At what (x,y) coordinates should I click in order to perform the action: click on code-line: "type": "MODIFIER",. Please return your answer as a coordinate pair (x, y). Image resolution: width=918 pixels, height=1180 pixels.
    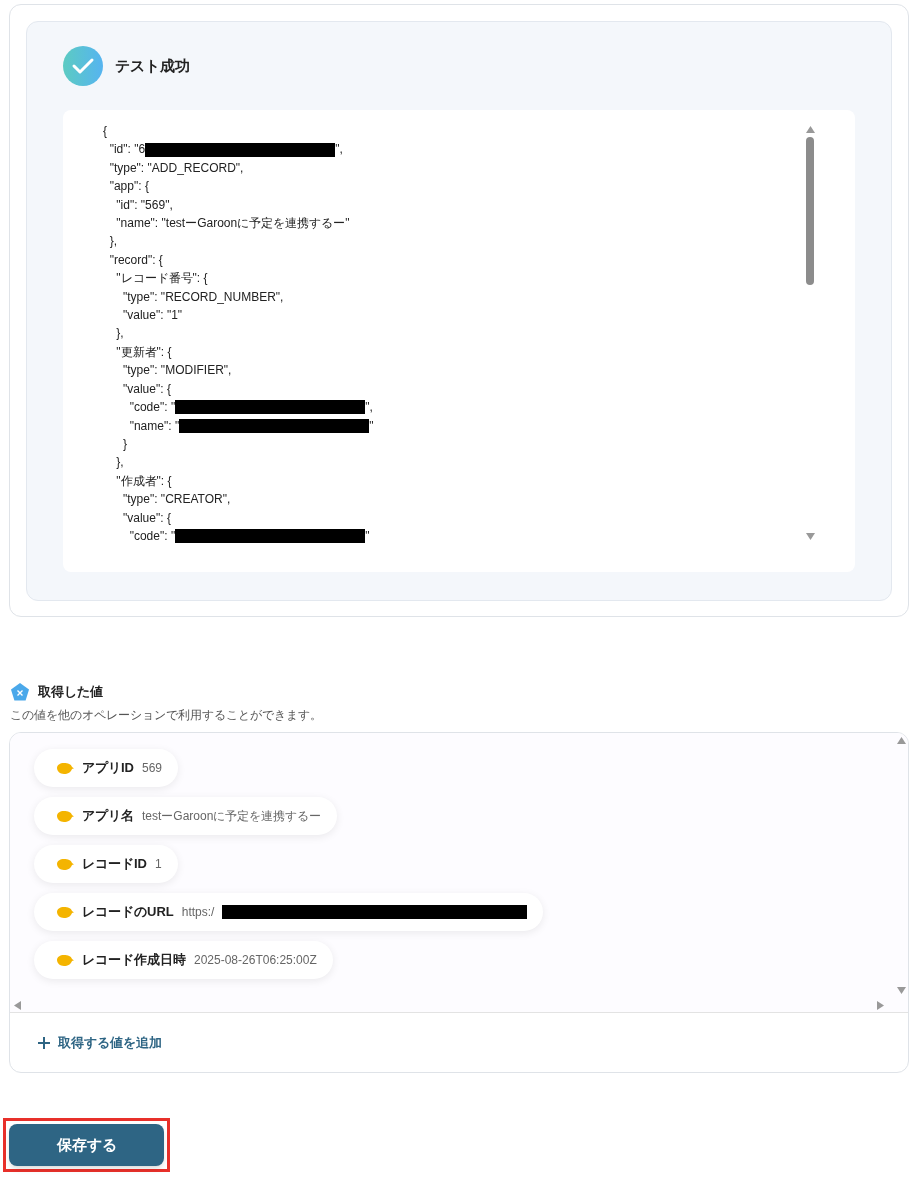
    Looking at the image, I should click on (177, 371).